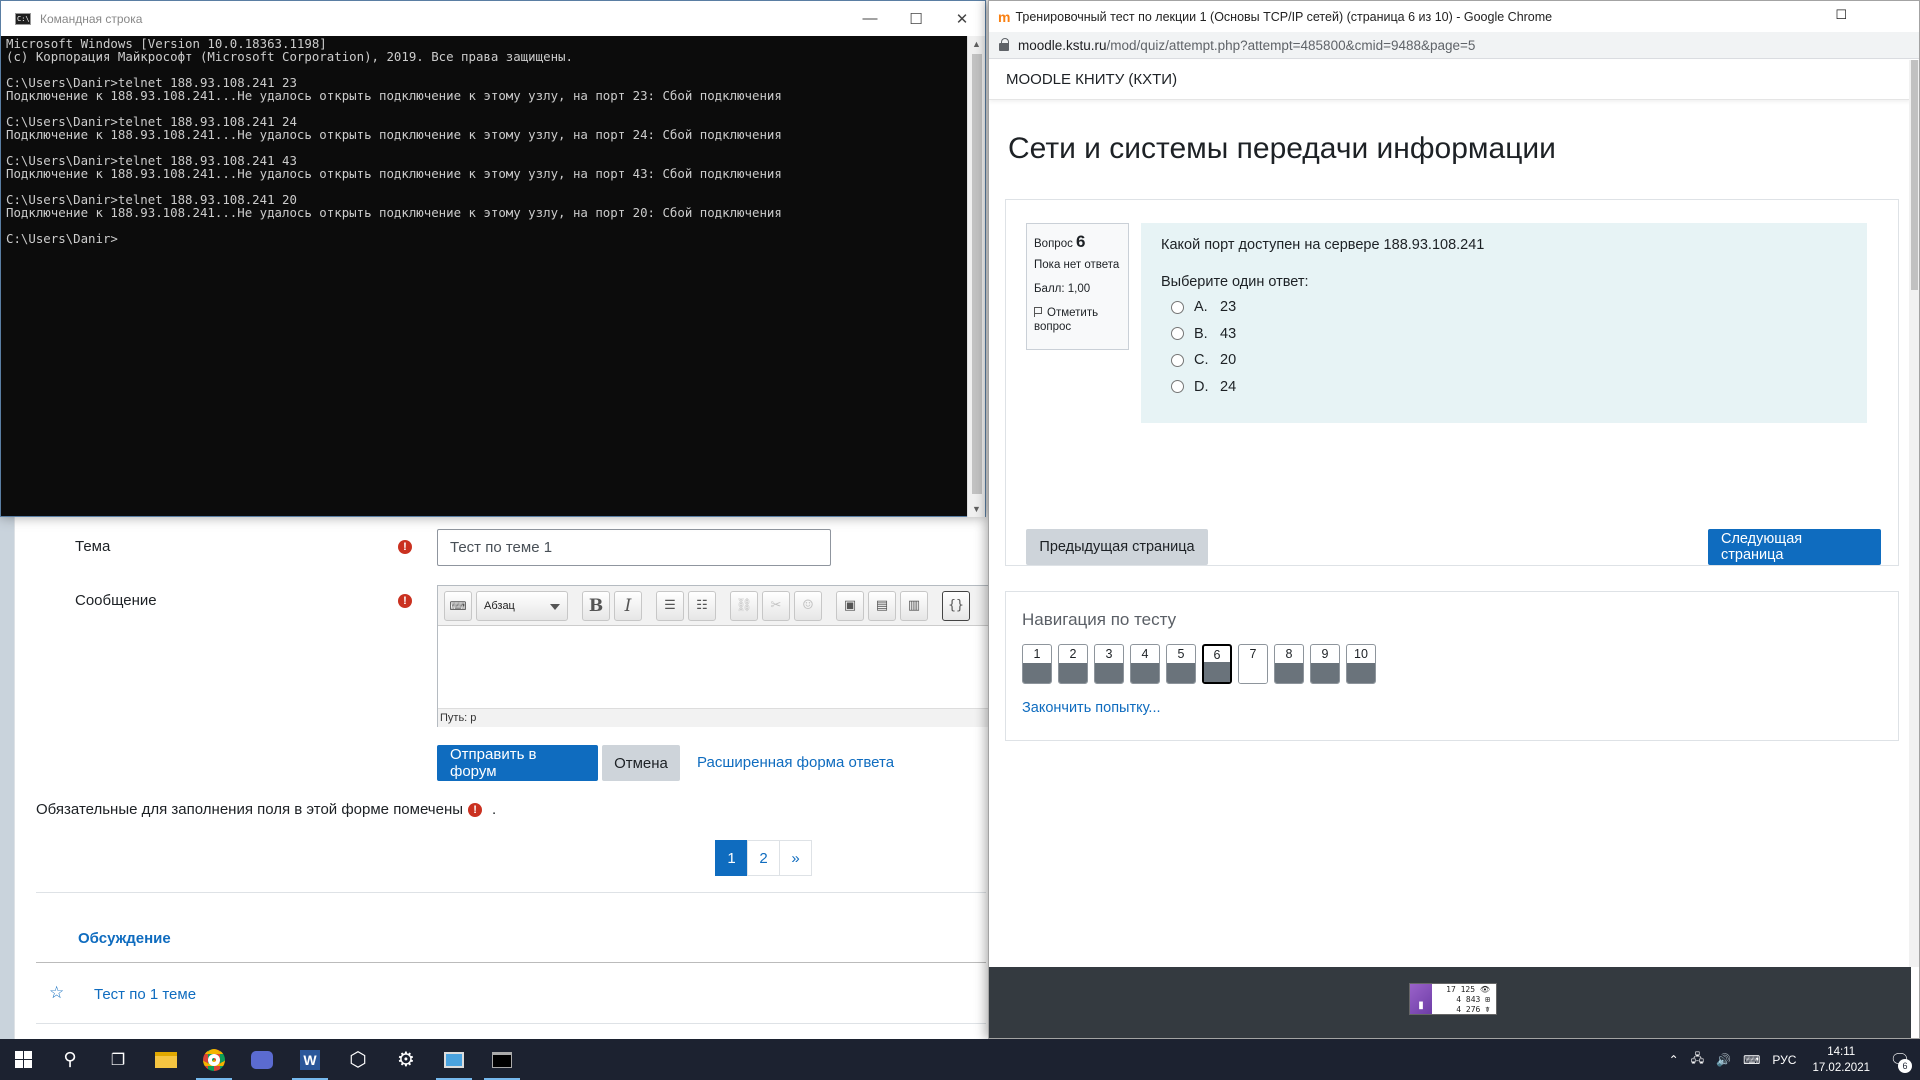  Describe the element at coordinates (1914, 513) in the screenshot. I see `chrome-scrollbar` at that location.